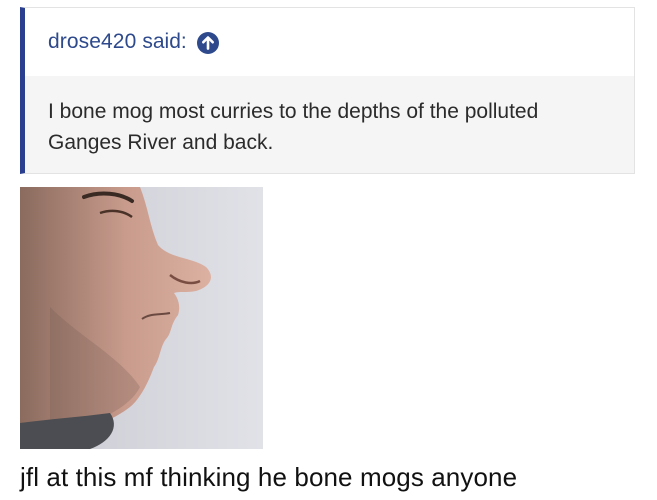 Image resolution: width=657 pixels, height=500 pixels. Describe the element at coordinates (164, 41) in the screenshot. I see `quote-said-label: said:` at that location.